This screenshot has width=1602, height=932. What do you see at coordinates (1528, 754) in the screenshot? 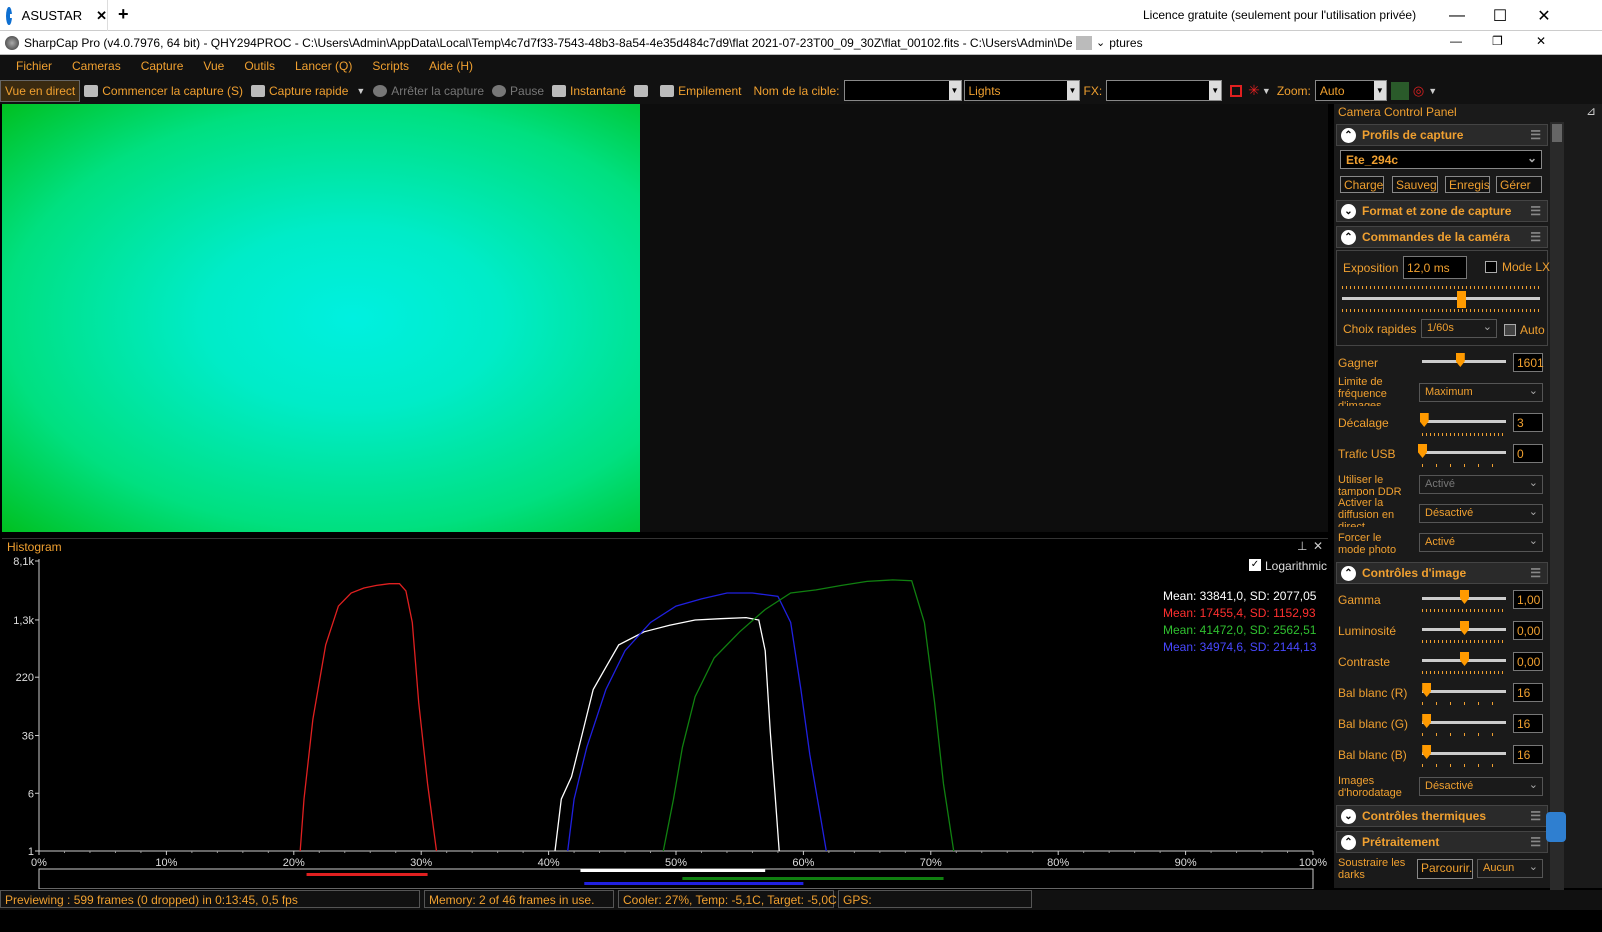
I see `wb-blue-input: 16` at bounding box center [1528, 754].